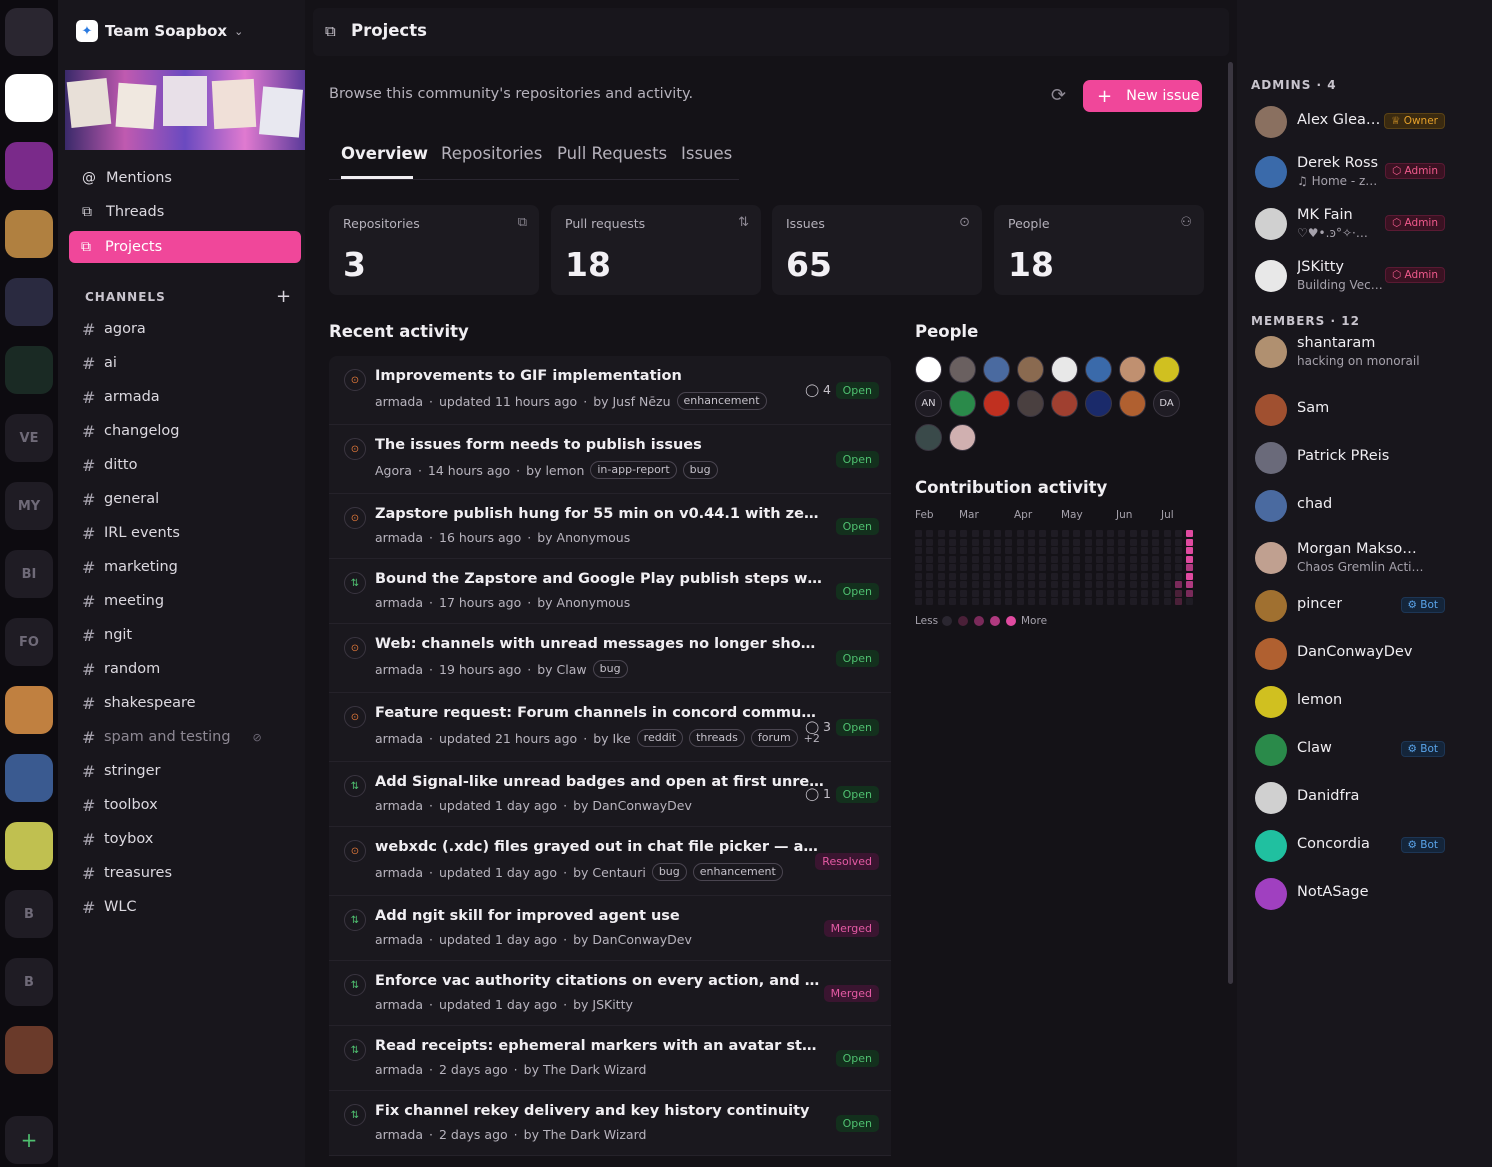 The width and height of the screenshot is (1492, 1167). Describe the element at coordinates (1230, 523) in the screenshot. I see `scrollbar` at that location.